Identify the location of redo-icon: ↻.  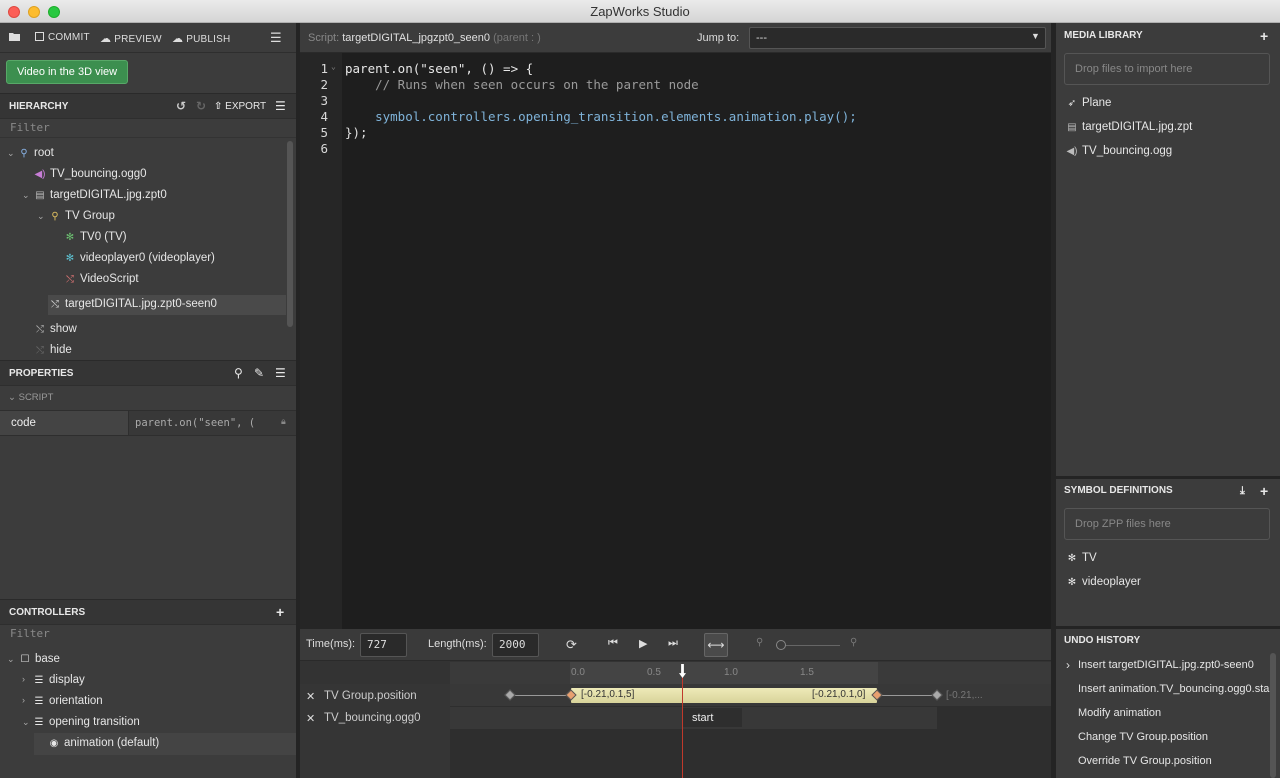
(201, 106).